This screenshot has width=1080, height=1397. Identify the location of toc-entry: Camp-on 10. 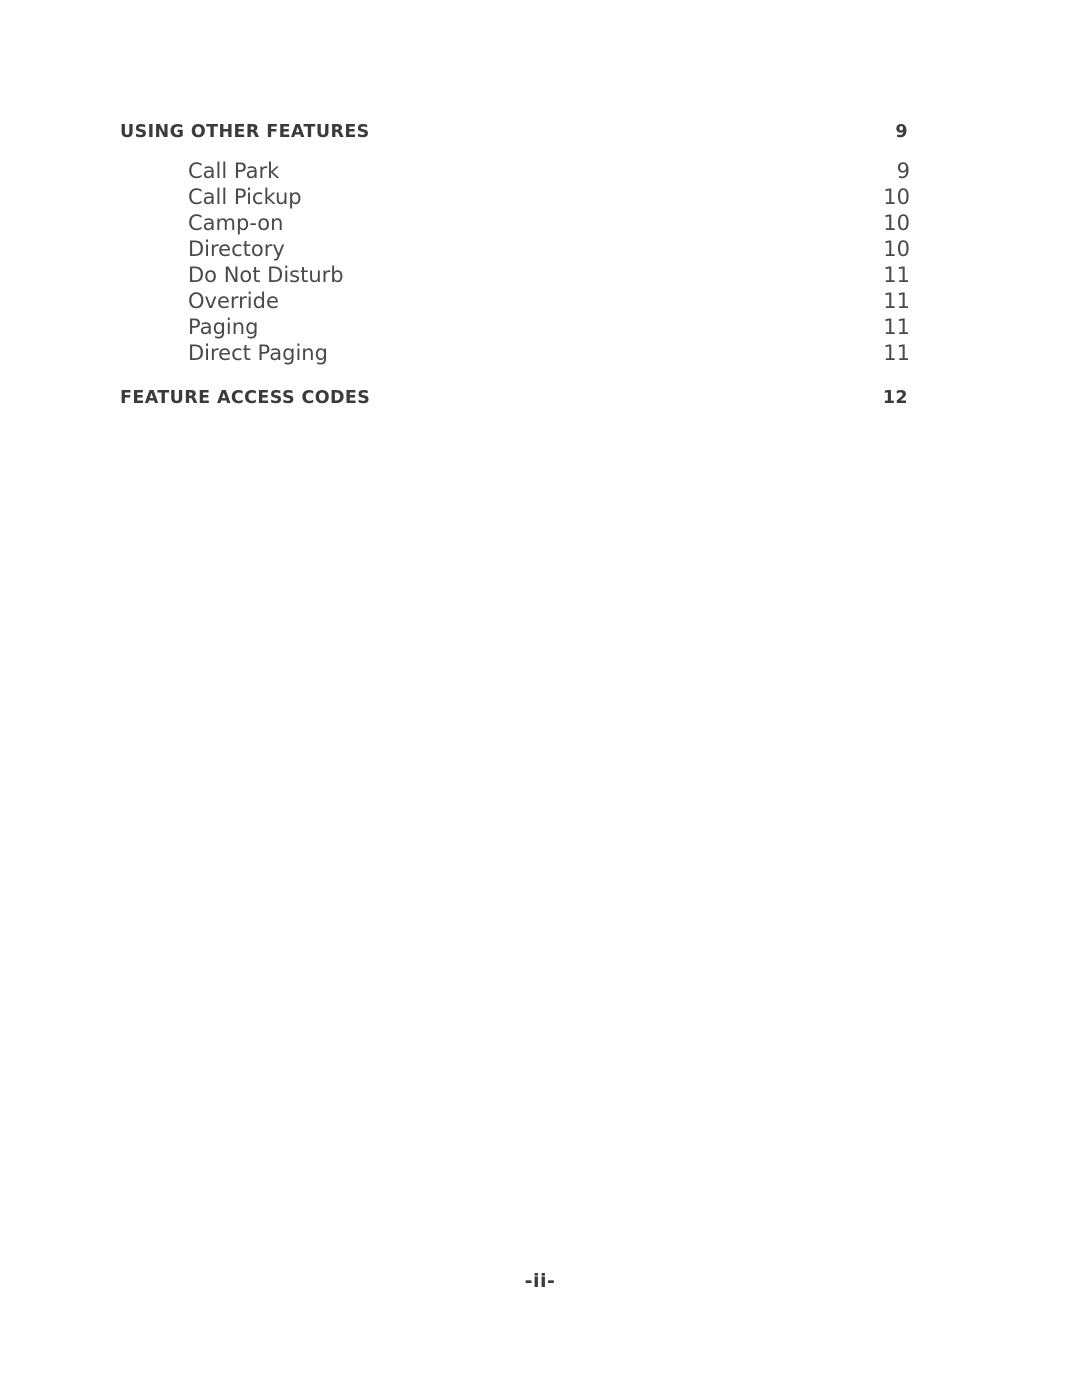
(515, 223).